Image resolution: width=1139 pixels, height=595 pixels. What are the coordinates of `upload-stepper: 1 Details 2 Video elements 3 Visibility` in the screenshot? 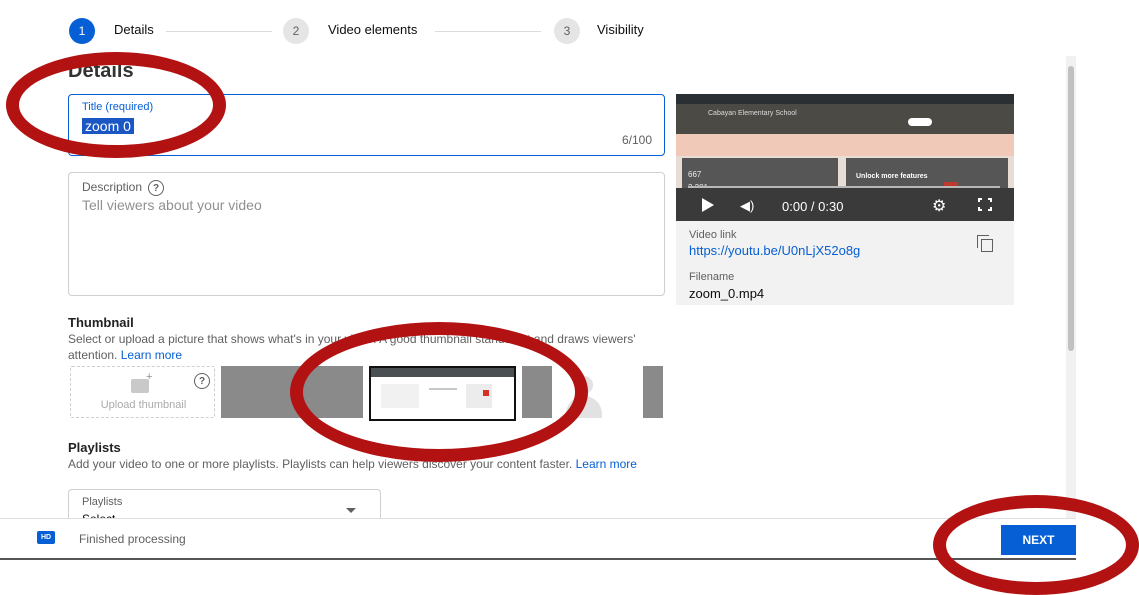 It's located at (569, 28).